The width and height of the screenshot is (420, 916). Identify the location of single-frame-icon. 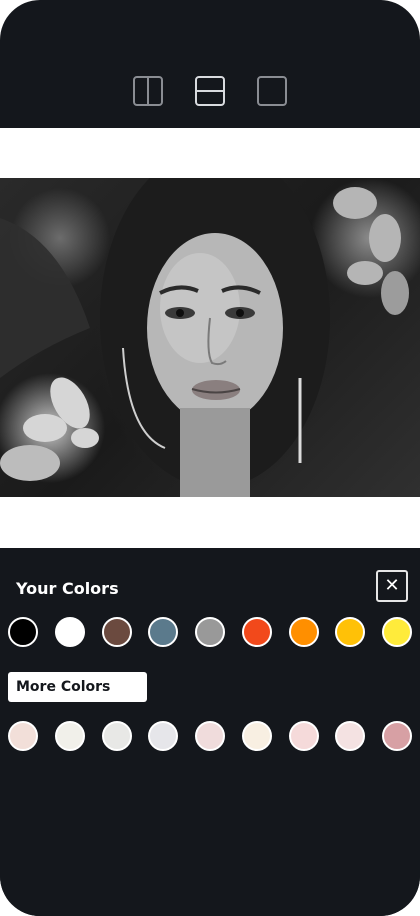
(272, 91).